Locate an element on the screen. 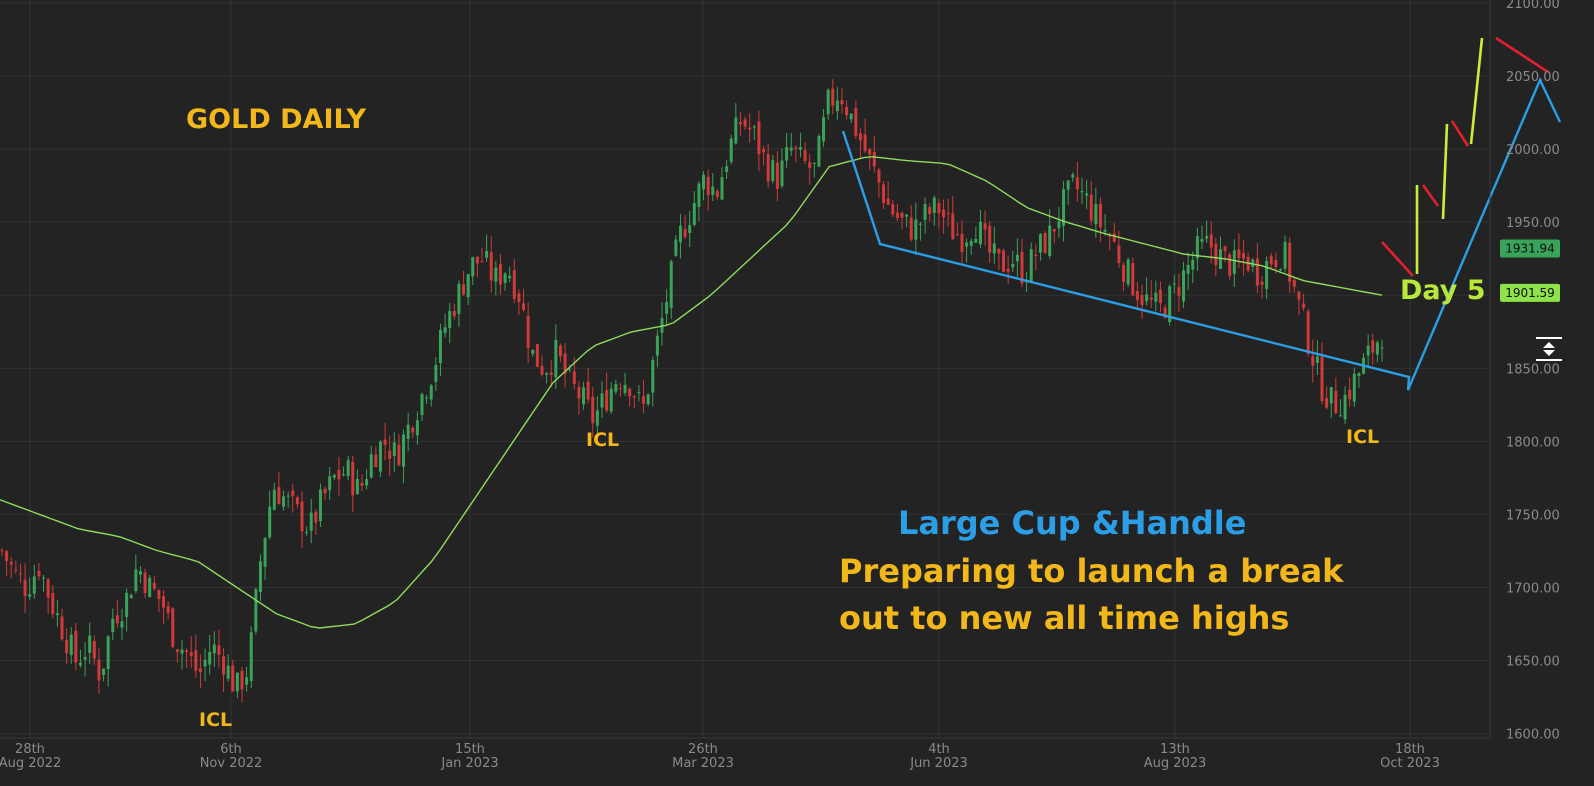  price-tag-1: 1901.59 is located at coordinates (1530, 292).